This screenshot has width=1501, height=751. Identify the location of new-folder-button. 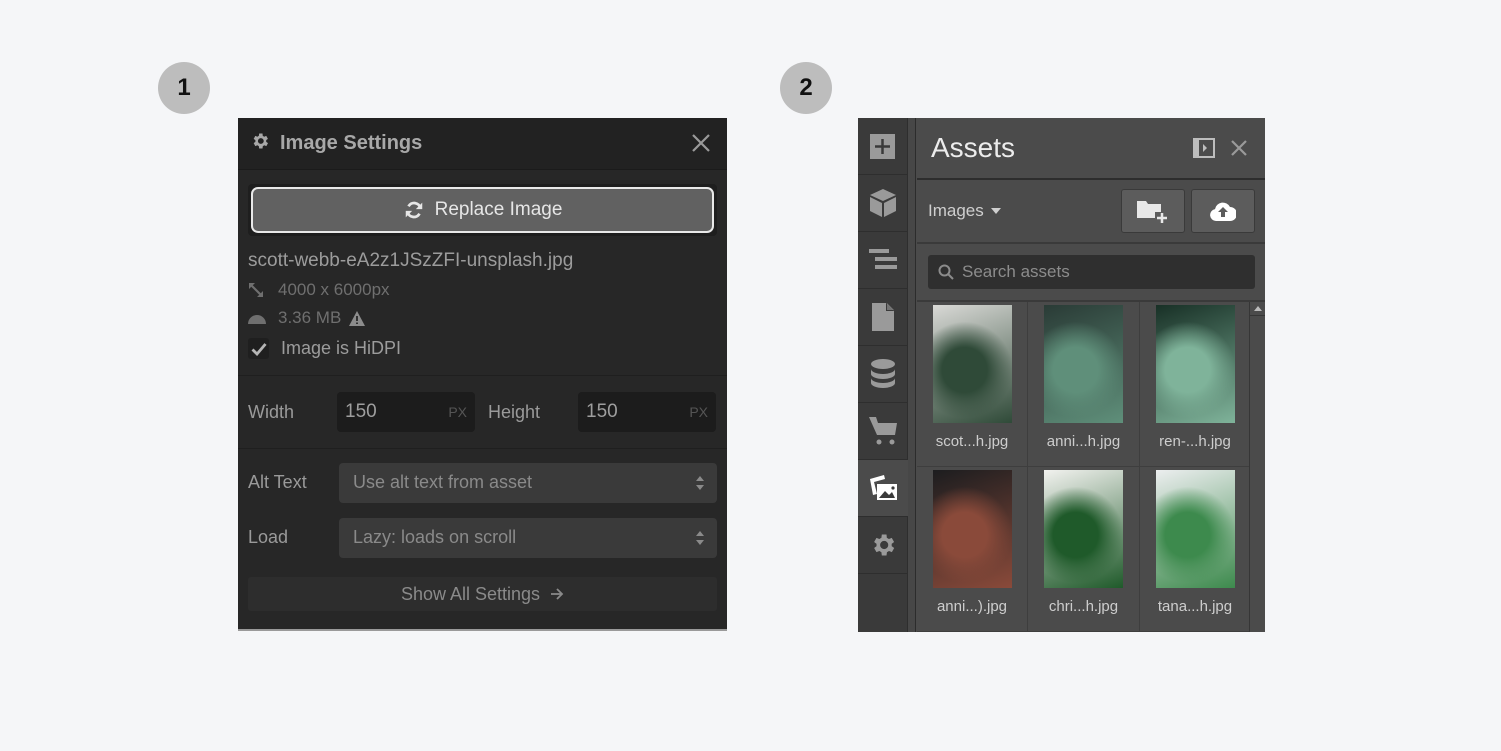
(1153, 211).